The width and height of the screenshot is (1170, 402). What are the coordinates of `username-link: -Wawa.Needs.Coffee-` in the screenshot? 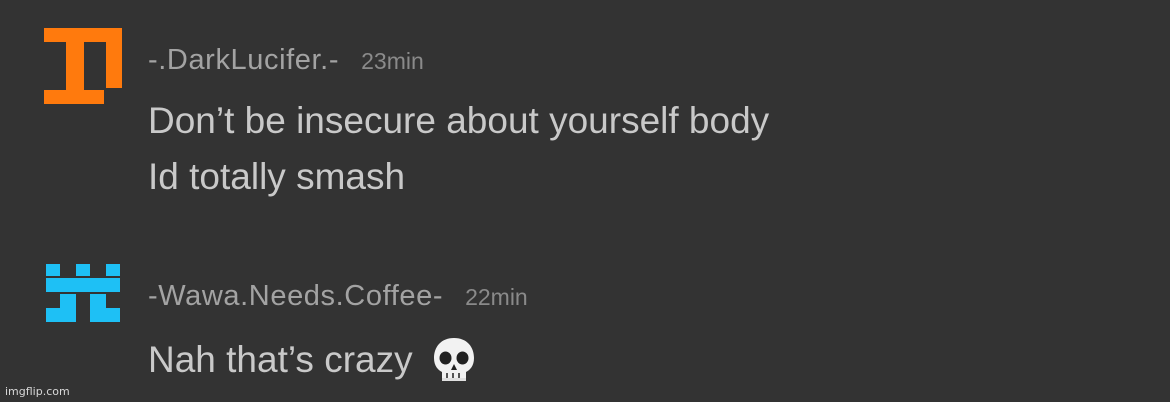 It's located at (295, 296).